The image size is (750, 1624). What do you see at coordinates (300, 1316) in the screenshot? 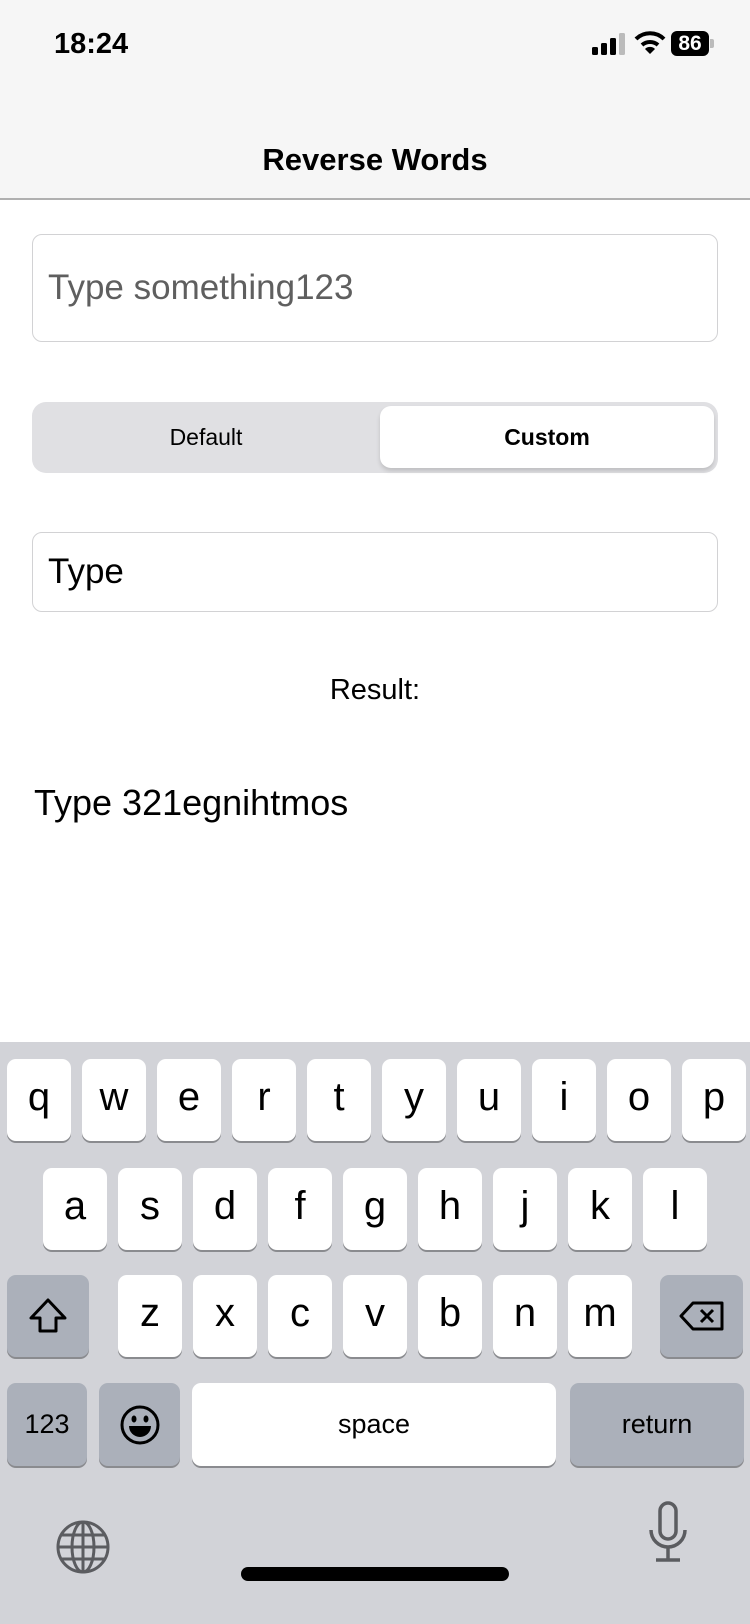
I see `key-c: c` at bounding box center [300, 1316].